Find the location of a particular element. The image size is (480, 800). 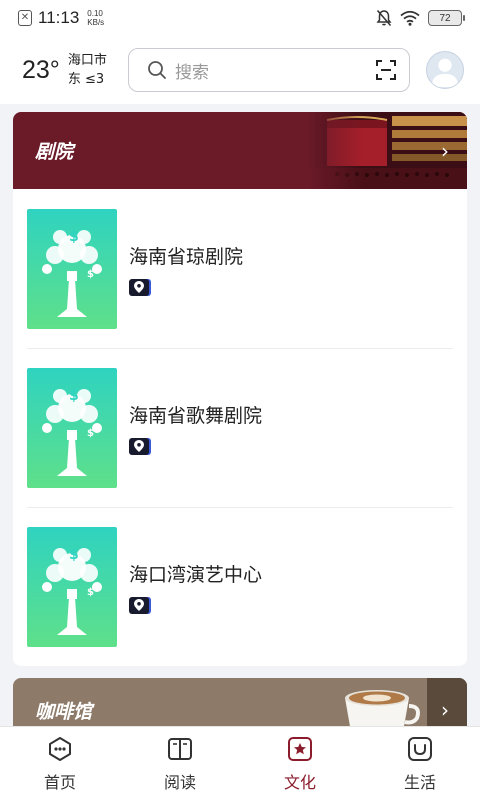

wind-info: 东 ≤3 is located at coordinates (86, 79).